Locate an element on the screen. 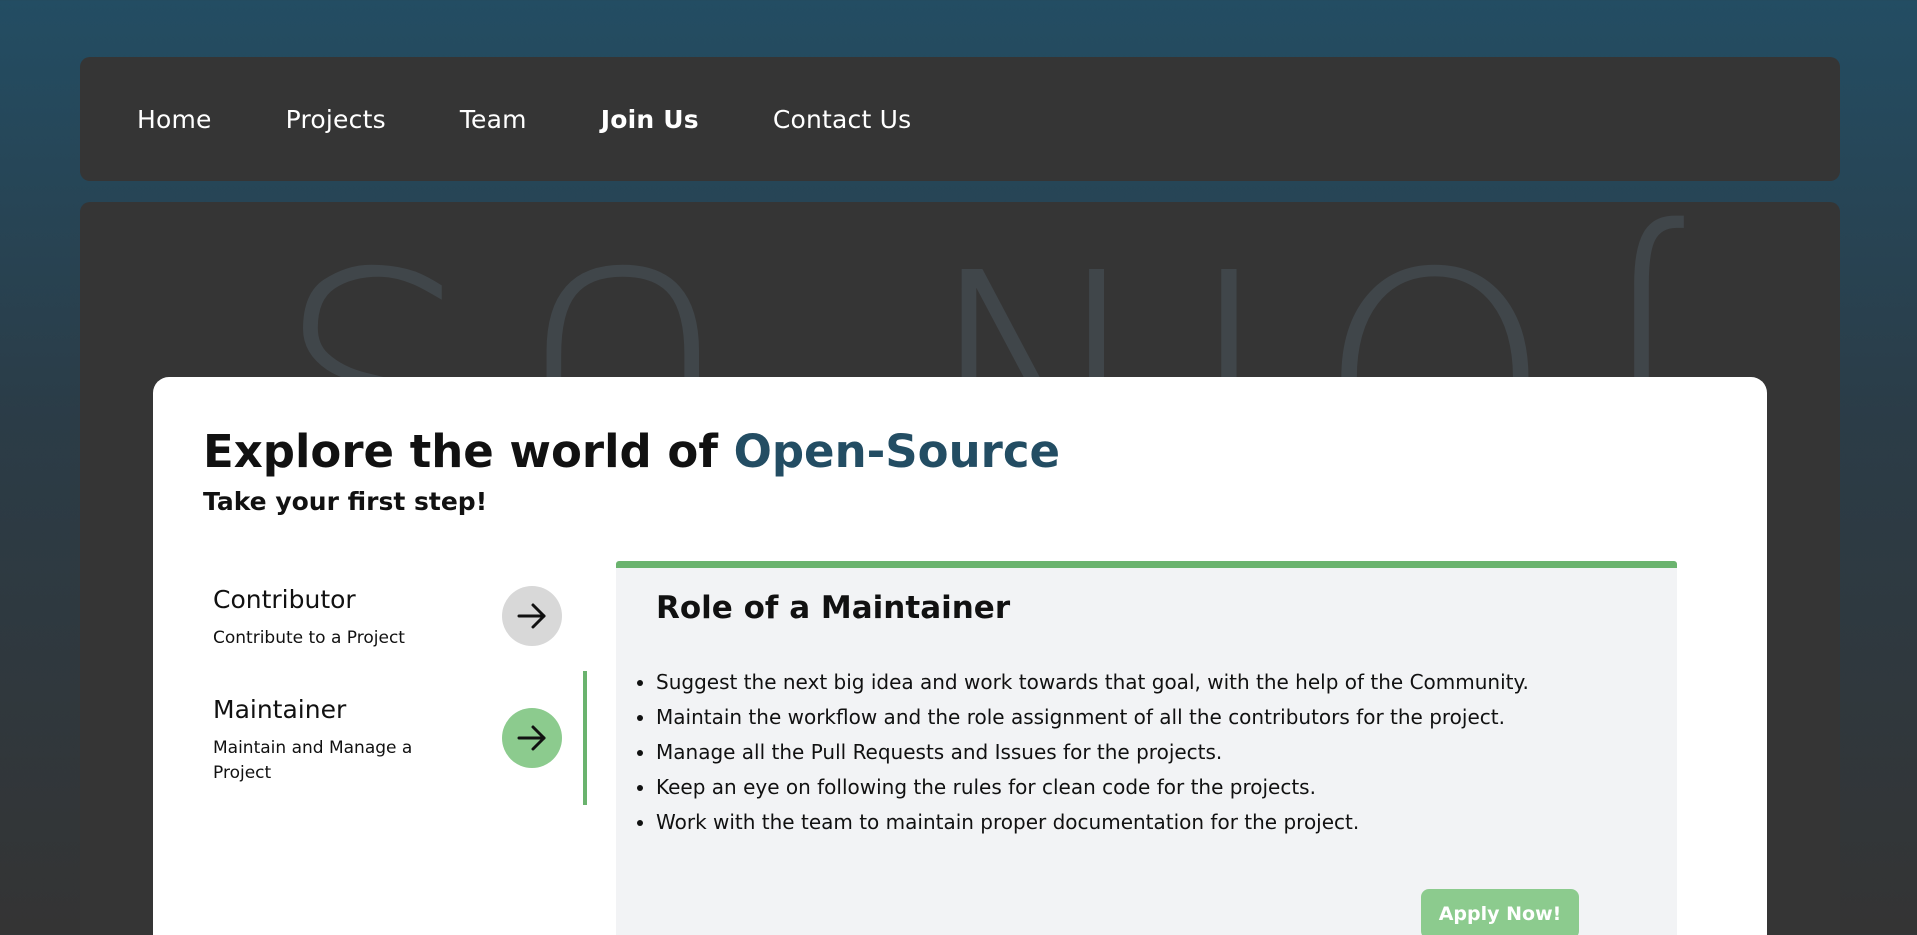 This screenshot has height=935, width=1917. role-detail-title: Role of a Maintainer is located at coordinates (833, 608).